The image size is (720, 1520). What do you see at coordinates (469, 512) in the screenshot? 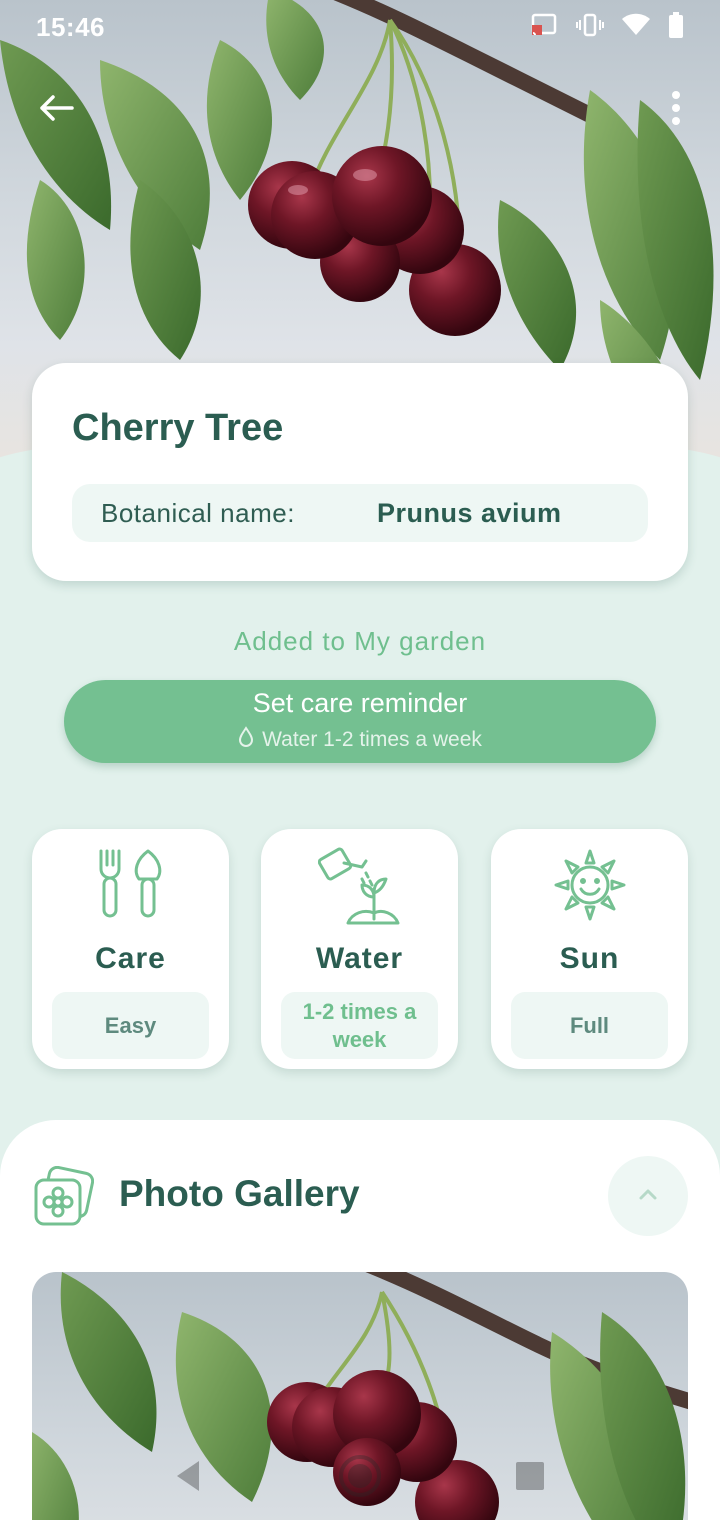
I see `botanical-name-value: Prunus avium` at bounding box center [469, 512].